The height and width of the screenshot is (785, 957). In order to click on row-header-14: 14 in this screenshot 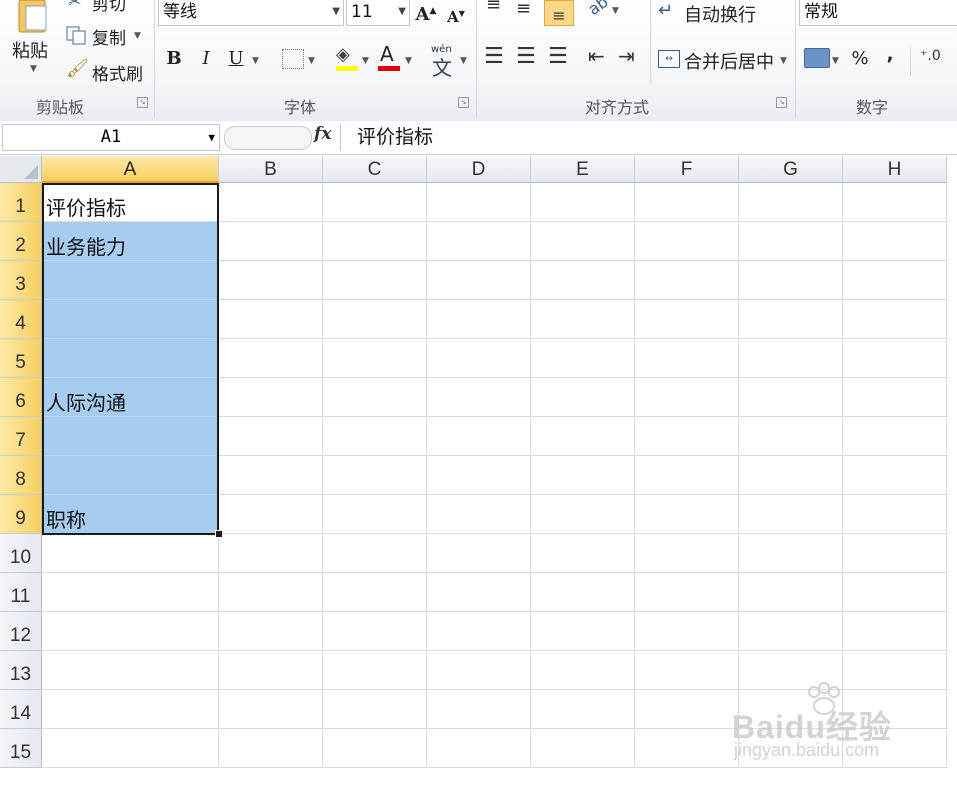, I will do `click(21, 709)`.